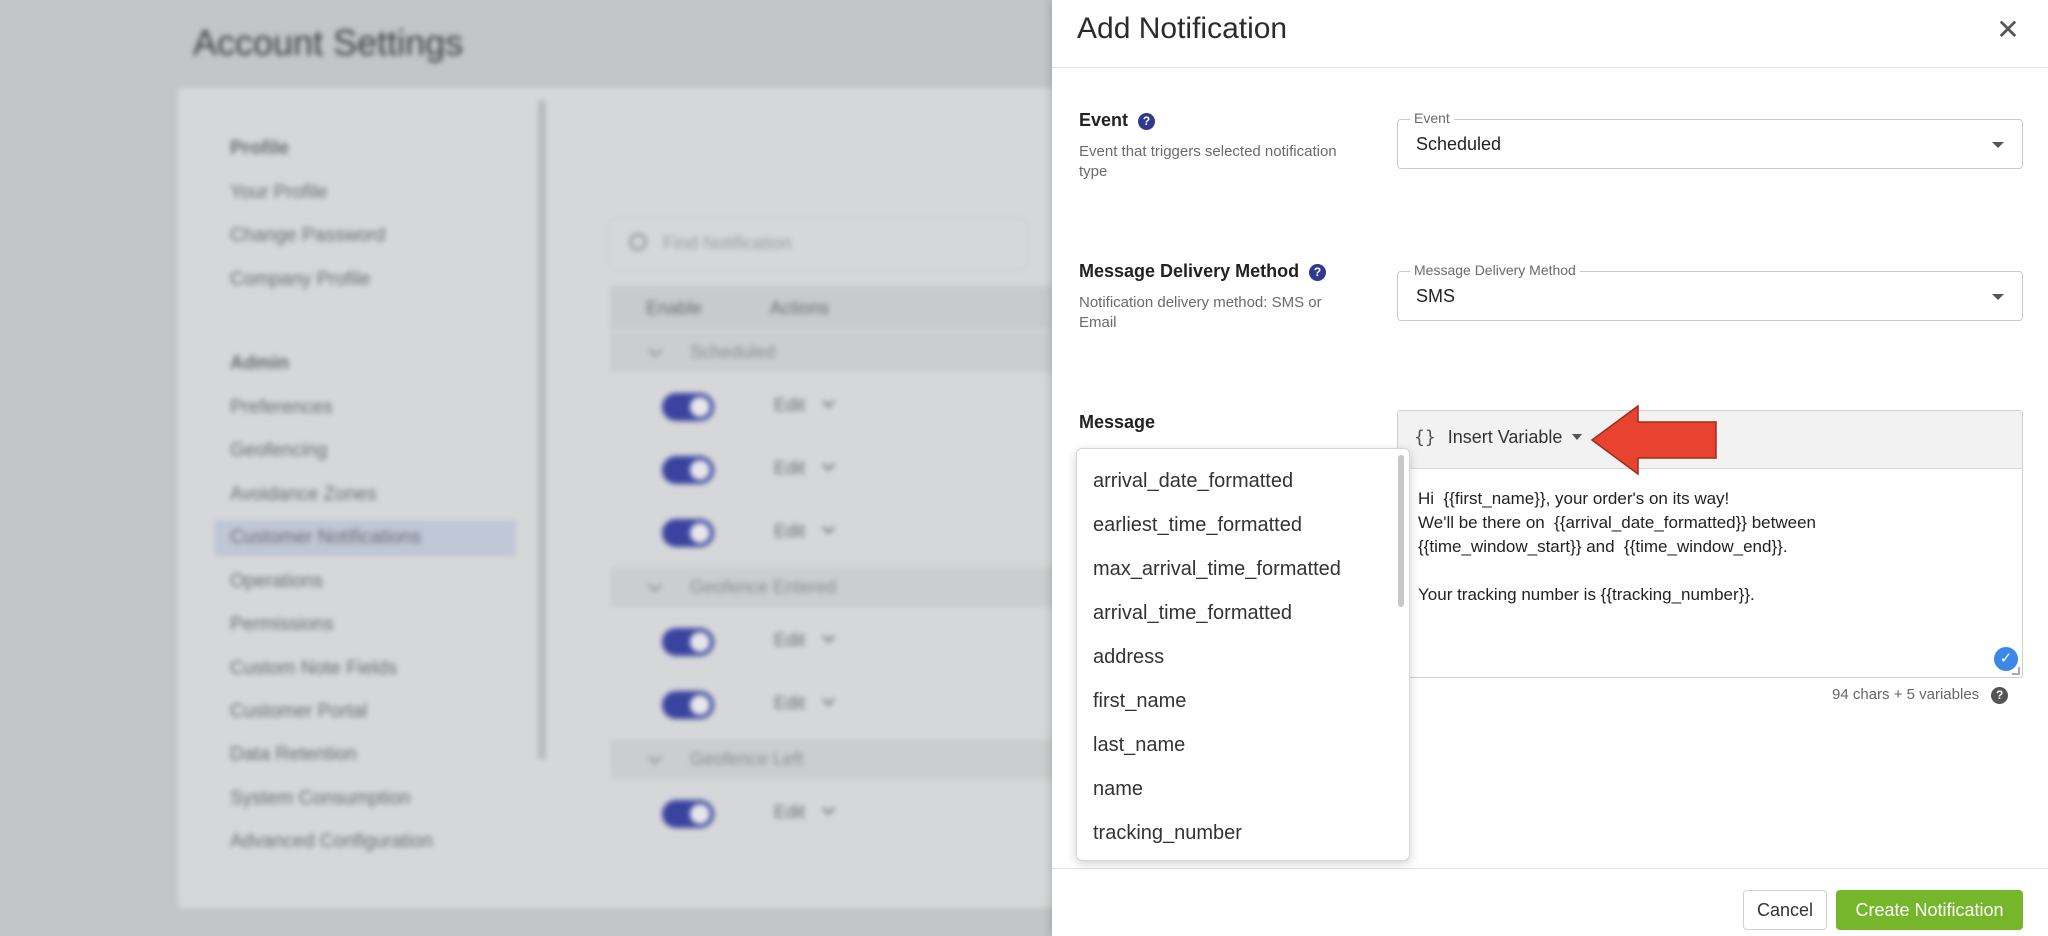 The height and width of the screenshot is (936, 2048). Describe the element at coordinates (831, 759) in the screenshot. I see `table-group-geofence-left: Geofence Left` at that location.